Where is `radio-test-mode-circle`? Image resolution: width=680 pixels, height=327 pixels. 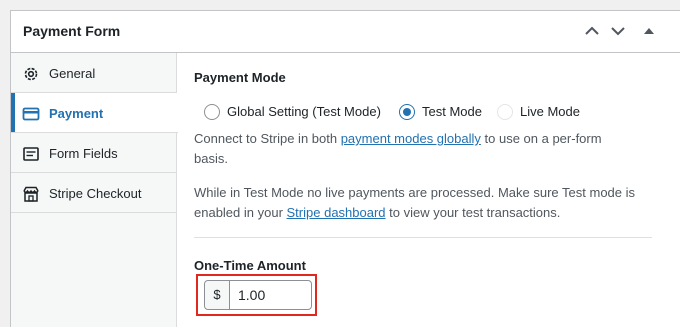
radio-test-mode-circle is located at coordinates (407, 112).